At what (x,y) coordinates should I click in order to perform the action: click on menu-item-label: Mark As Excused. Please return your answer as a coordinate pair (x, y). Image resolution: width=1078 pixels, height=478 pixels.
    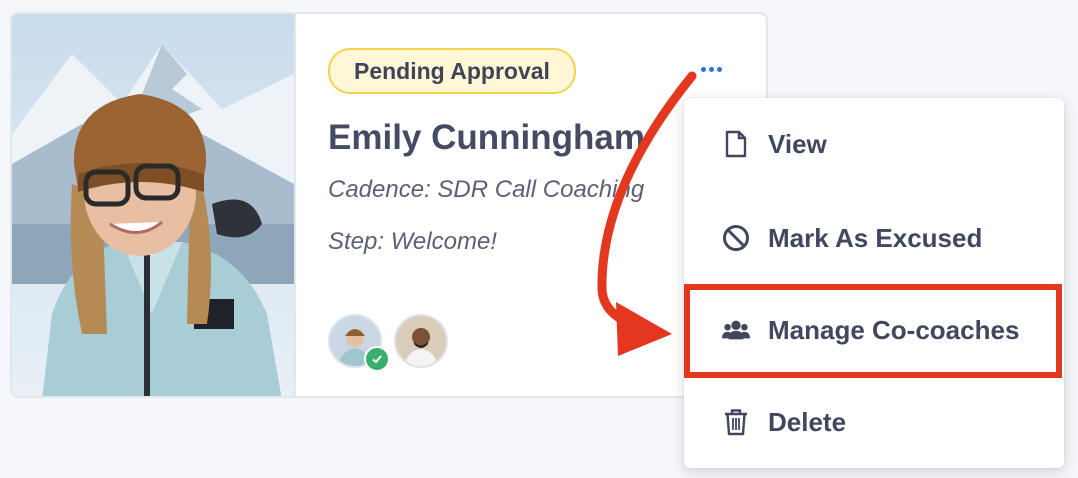
    Looking at the image, I should click on (875, 237).